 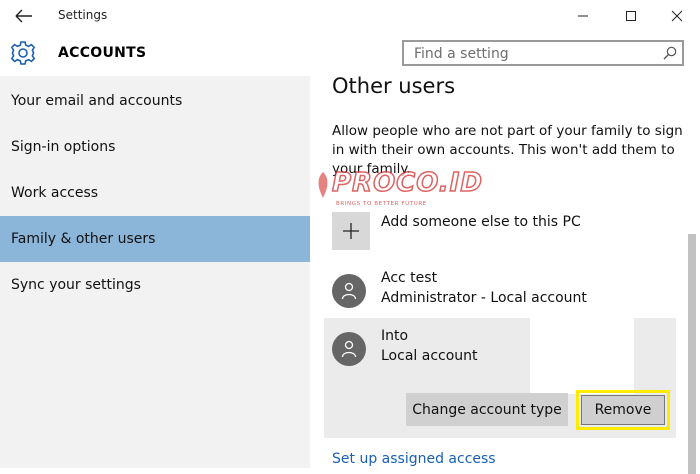 What do you see at coordinates (76, 285) in the screenshot?
I see `sidebar-item-label: Sync your settings` at bounding box center [76, 285].